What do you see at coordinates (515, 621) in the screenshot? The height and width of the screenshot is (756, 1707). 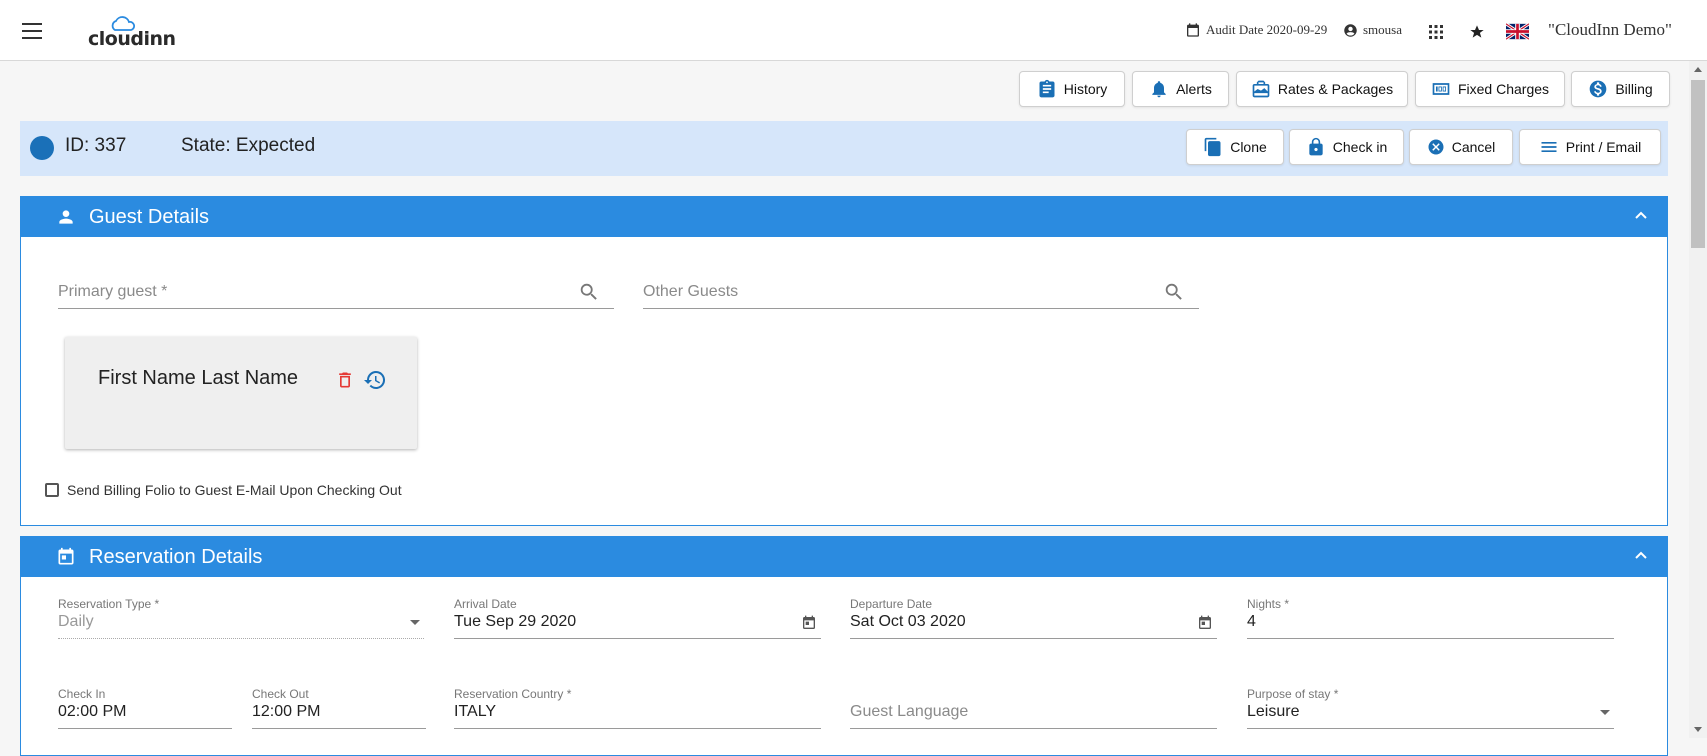 I see `arrival-date-value: Tue Sep 29 2020` at bounding box center [515, 621].